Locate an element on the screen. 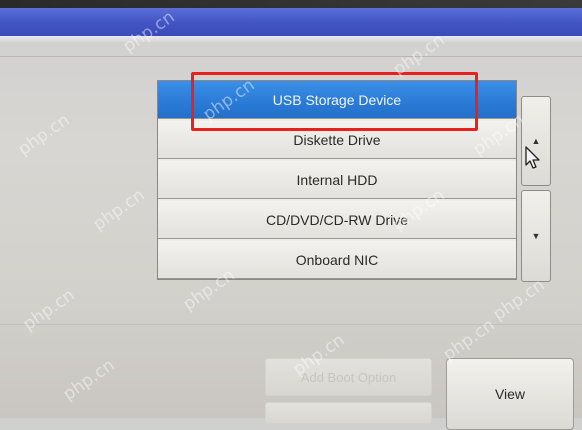 The width and height of the screenshot is (582, 430). scroll-down-button: ▼ is located at coordinates (536, 236).